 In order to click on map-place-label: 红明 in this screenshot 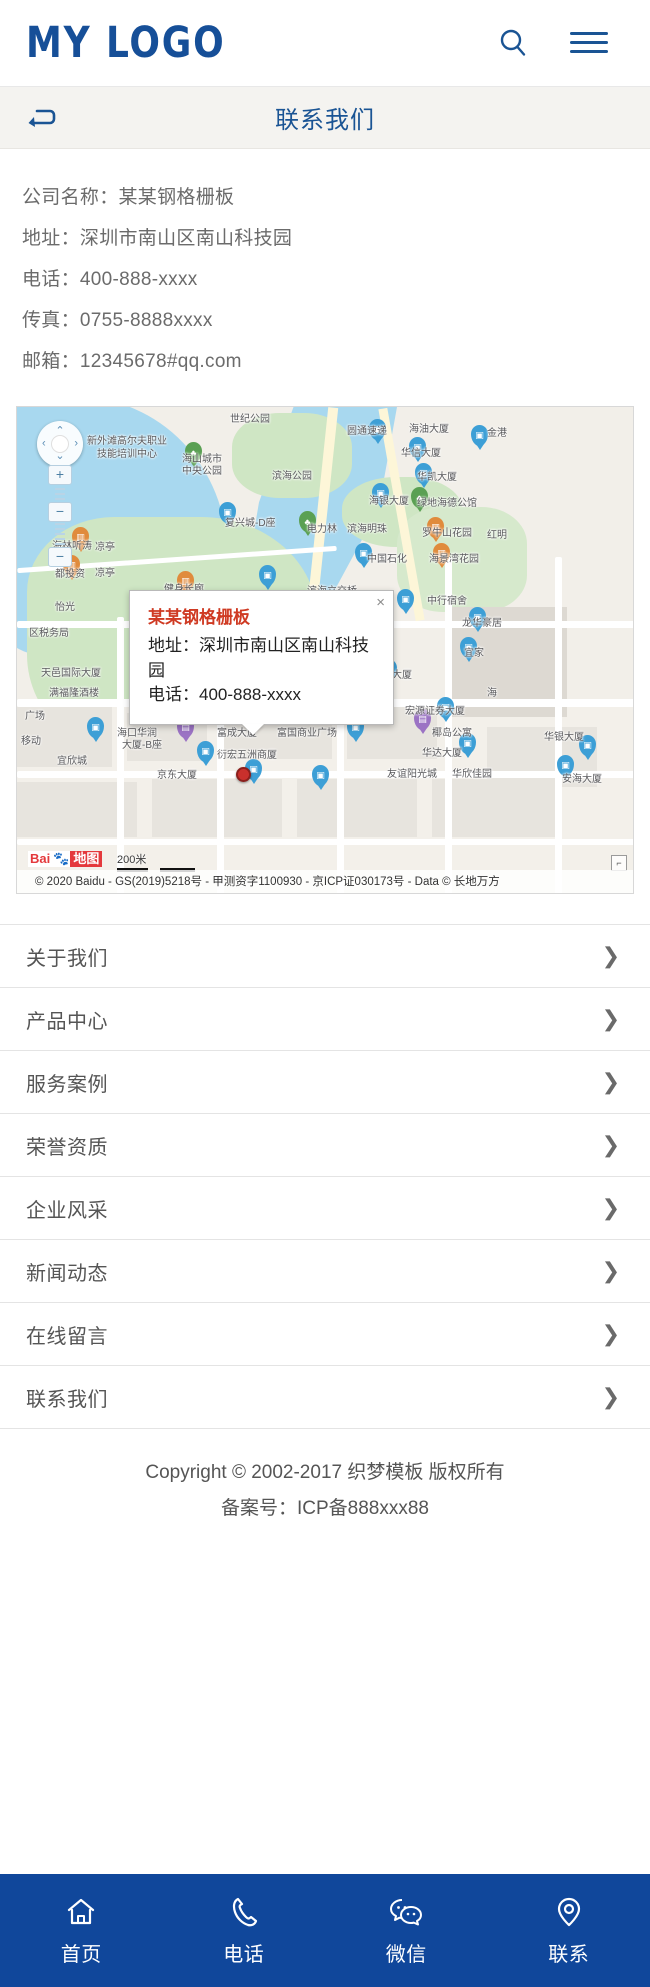, I will do `click(497, 535)`.